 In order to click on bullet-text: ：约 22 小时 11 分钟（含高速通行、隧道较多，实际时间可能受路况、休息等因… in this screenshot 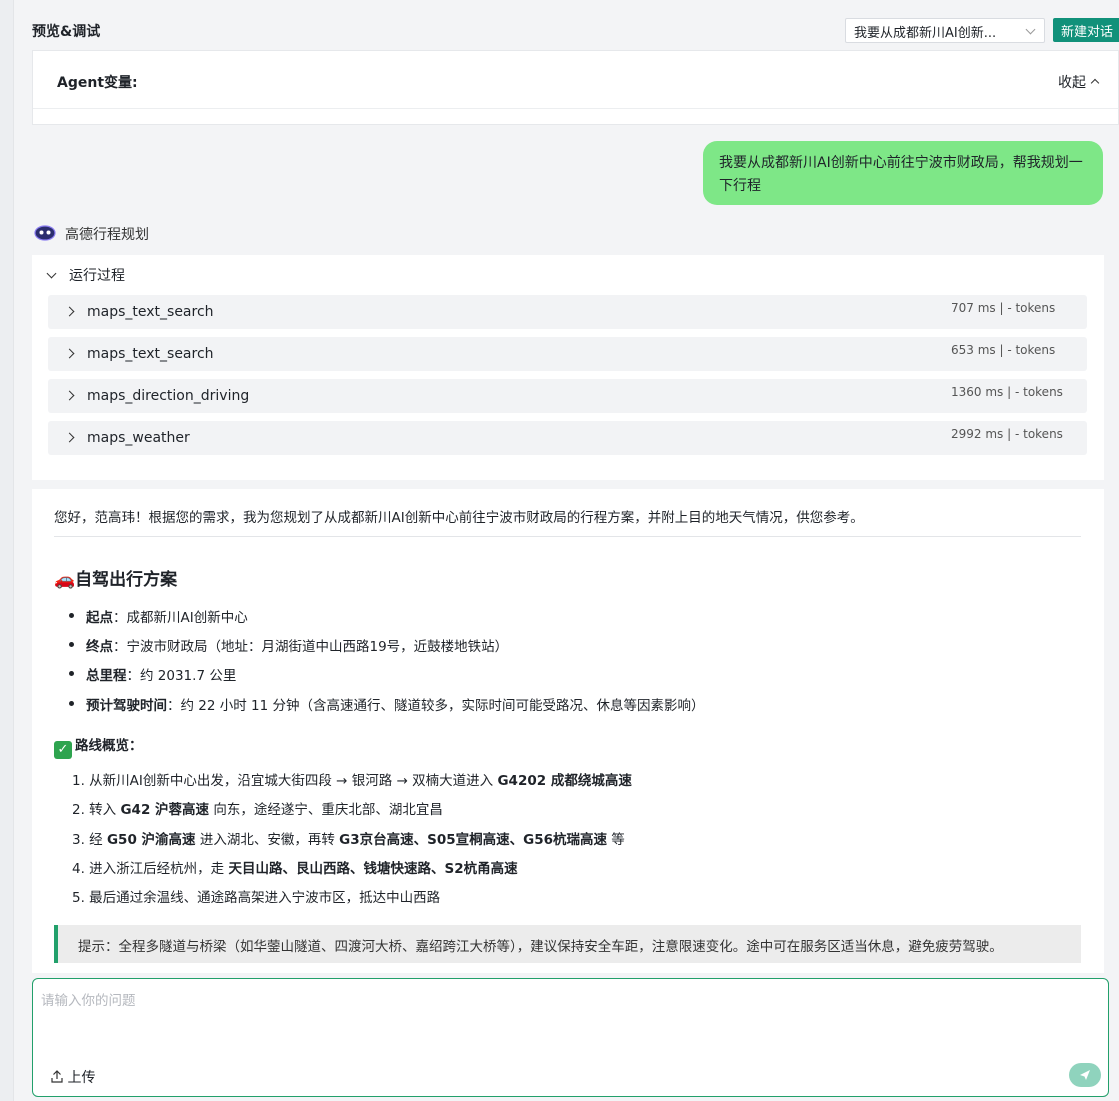, I will do `click(436, 706)`.